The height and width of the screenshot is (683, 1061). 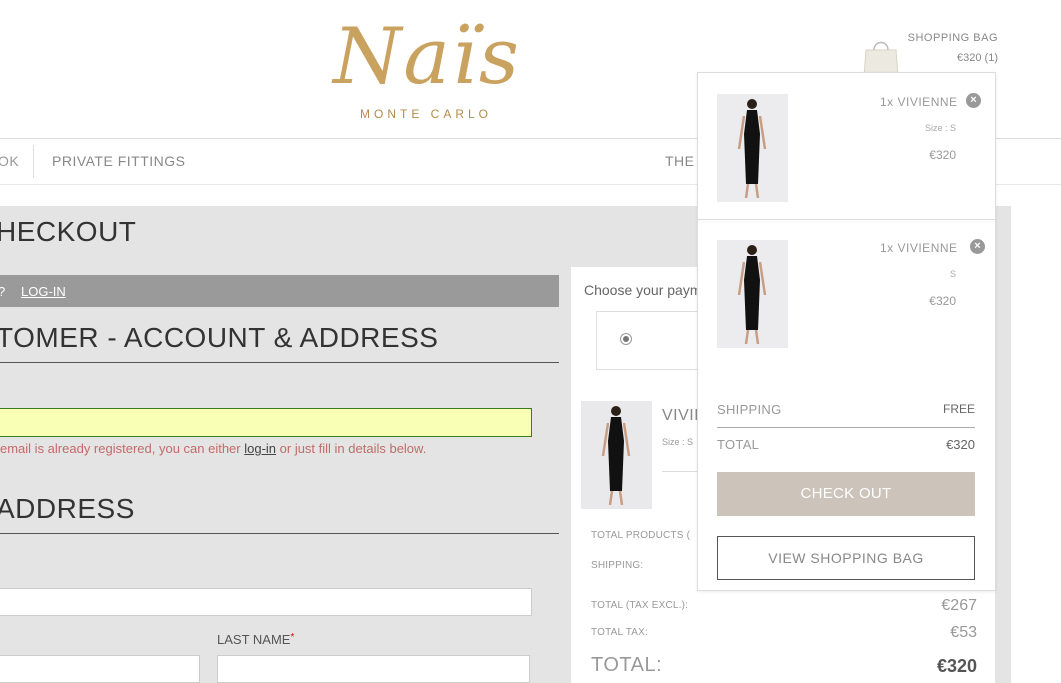 I want to click on payment-method-label: Choose your paym, so click(x=643, y=290).